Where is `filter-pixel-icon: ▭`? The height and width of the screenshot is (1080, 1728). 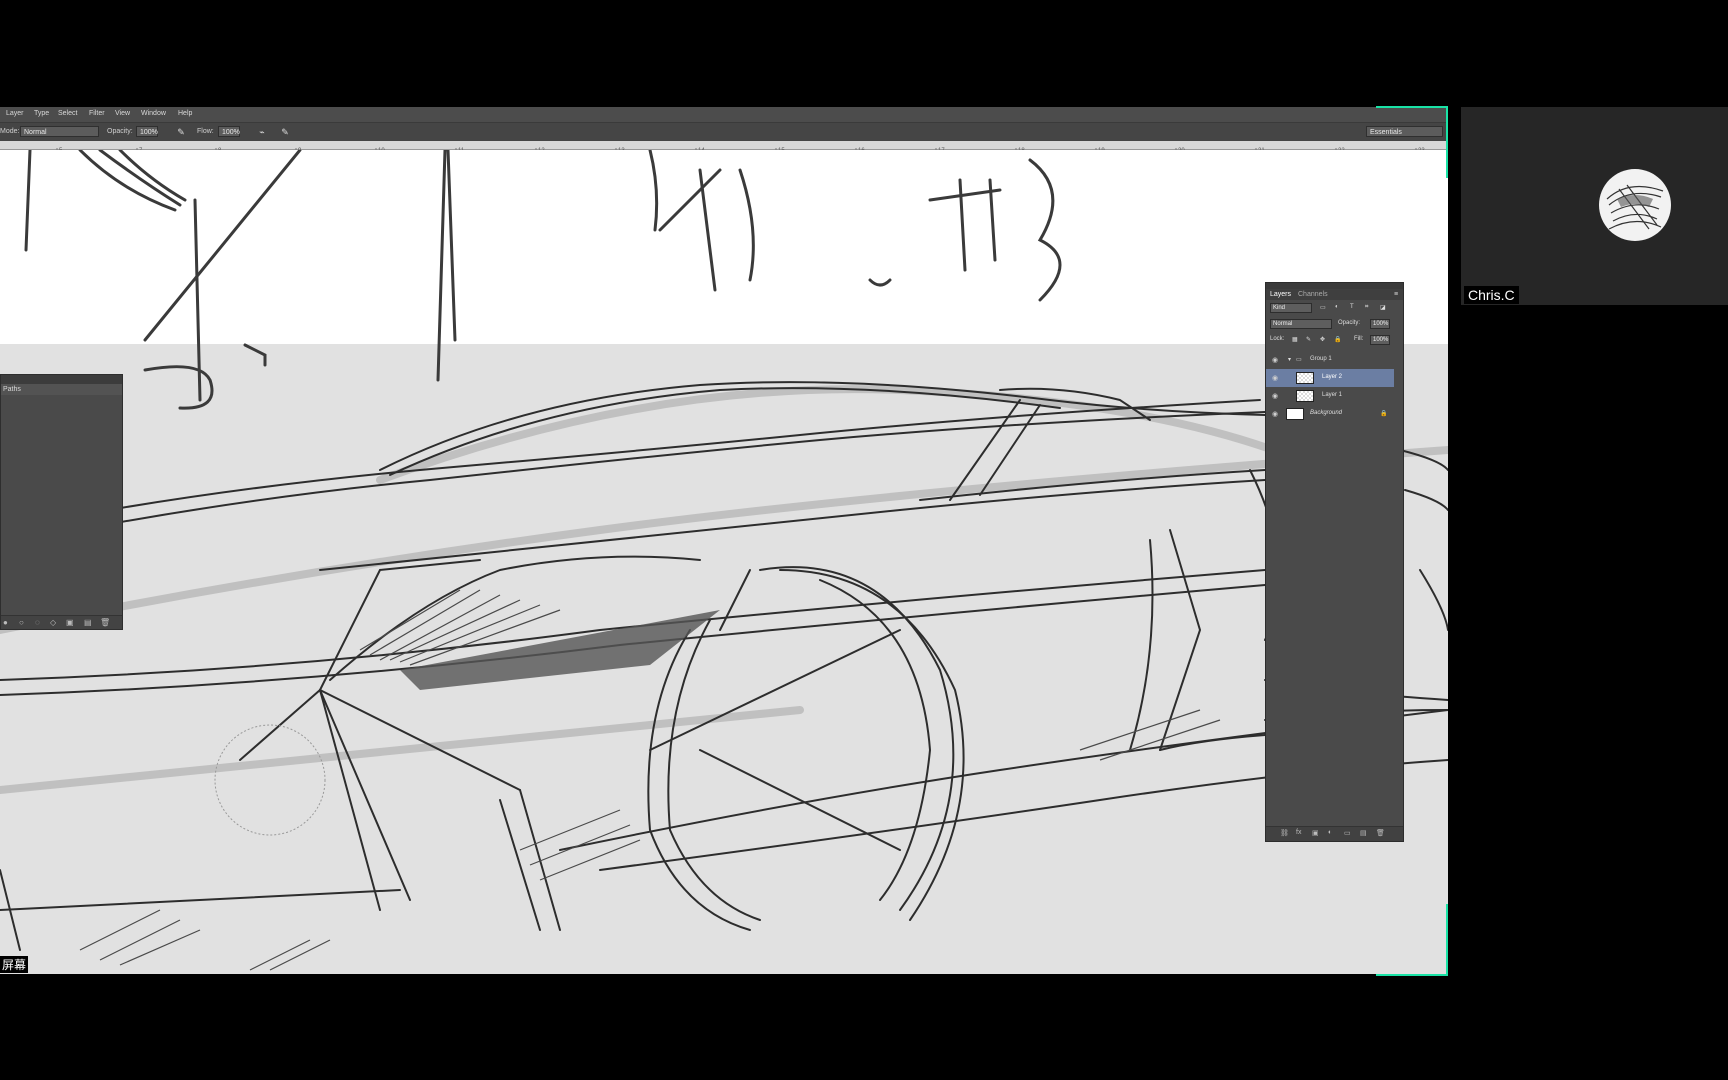
filter-pixel-icon: ▭ is located at coordinates (1323, 307).